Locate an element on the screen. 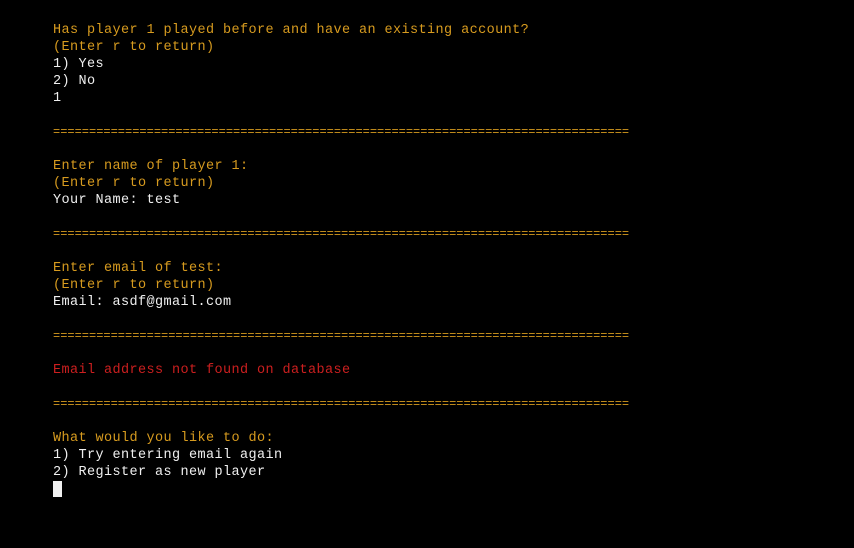 The image size is (854, 548). option-try-again: 1) Try entering email again is located at coordinates (168, 455).